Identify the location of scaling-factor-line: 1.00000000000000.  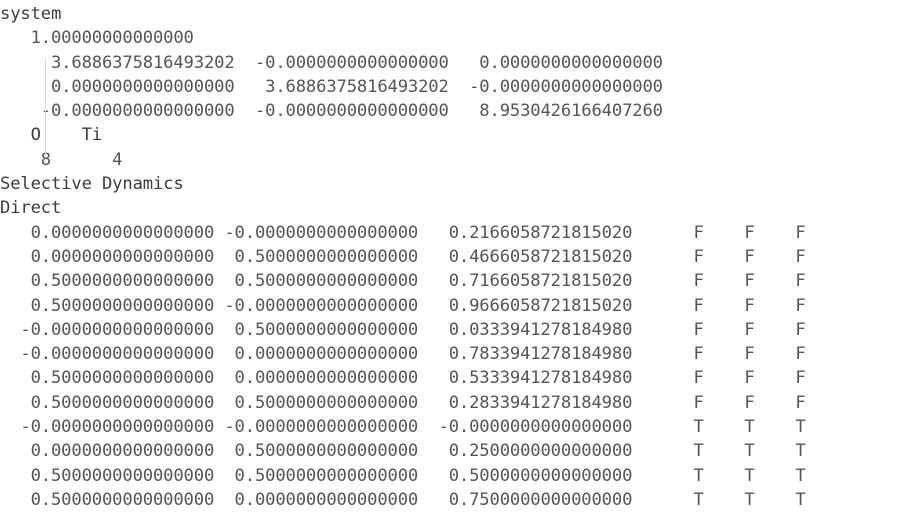
(97, 38).